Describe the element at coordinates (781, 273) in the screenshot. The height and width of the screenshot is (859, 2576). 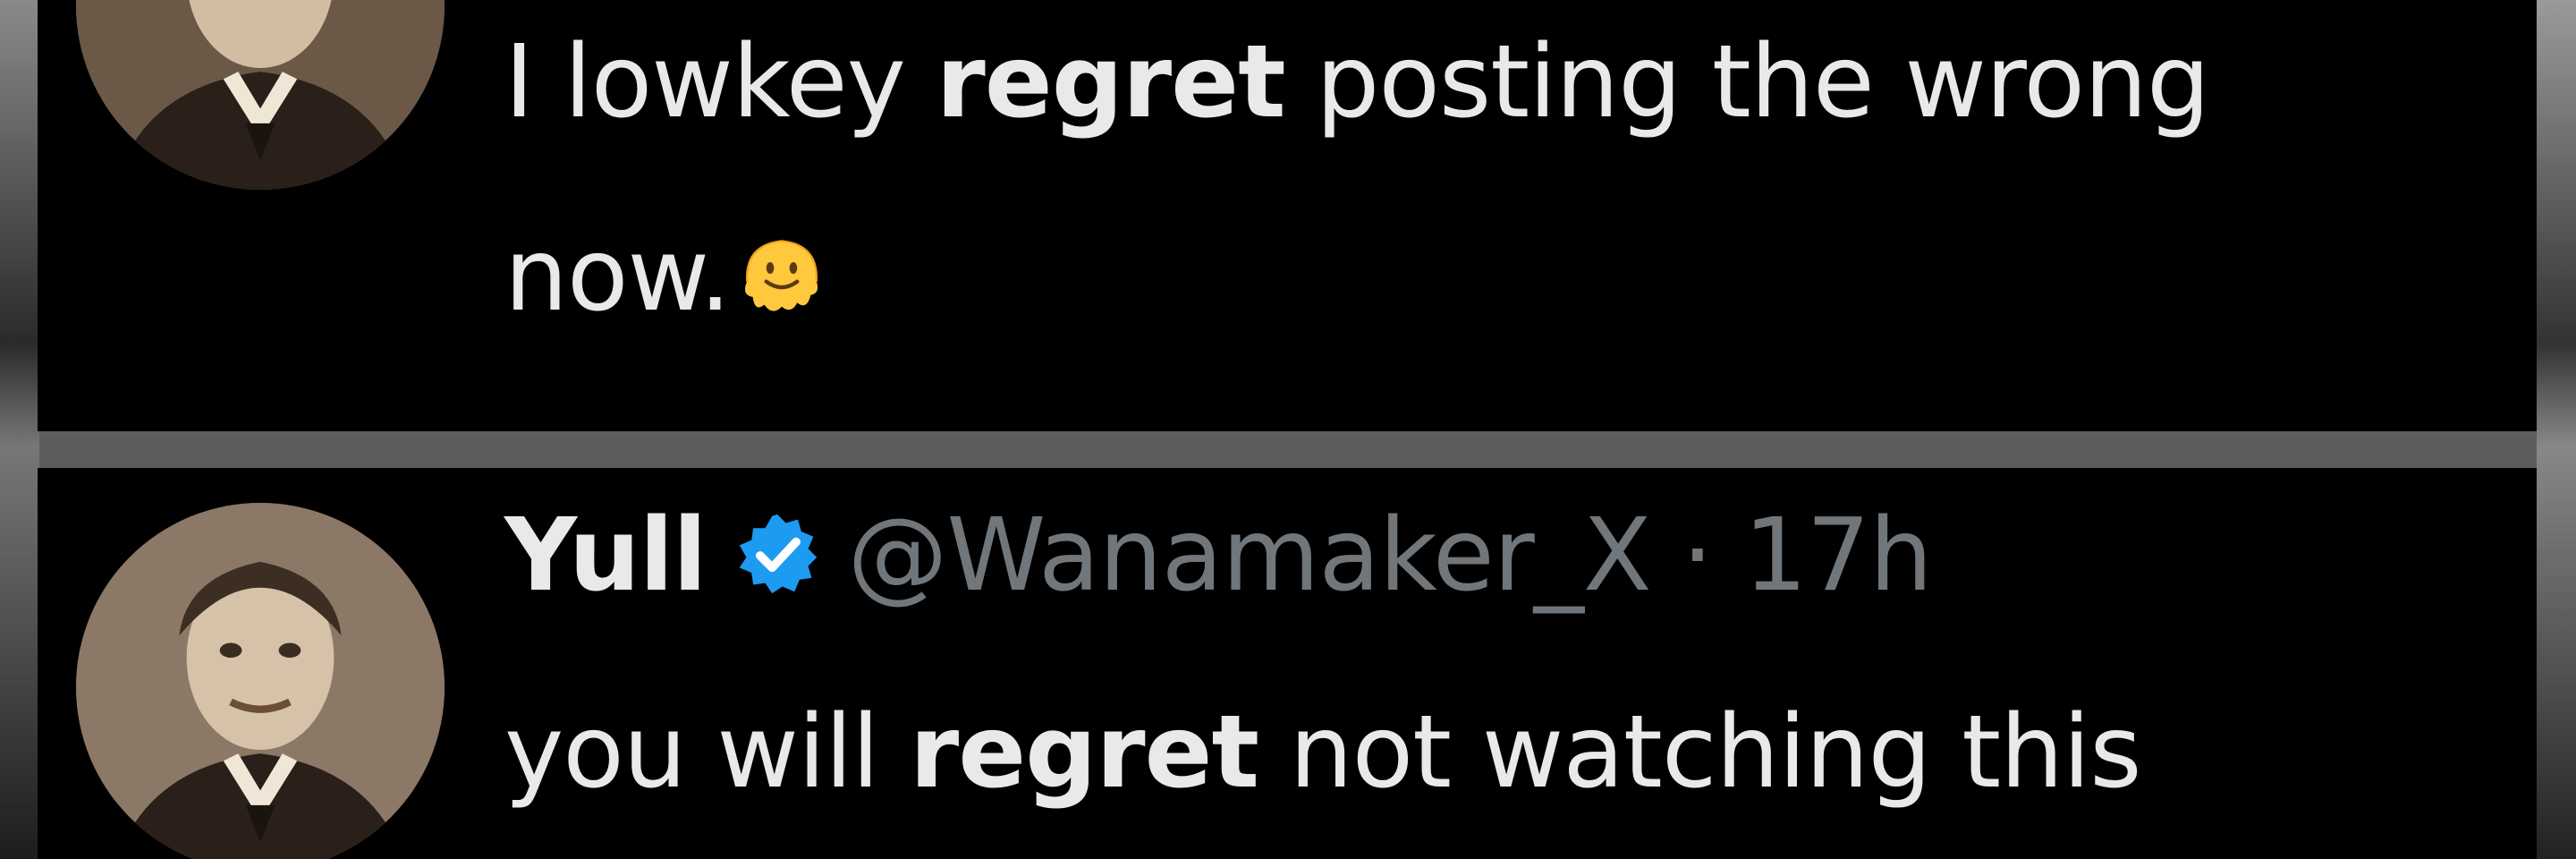
I see `melting-face-emoji-icon` at that location.